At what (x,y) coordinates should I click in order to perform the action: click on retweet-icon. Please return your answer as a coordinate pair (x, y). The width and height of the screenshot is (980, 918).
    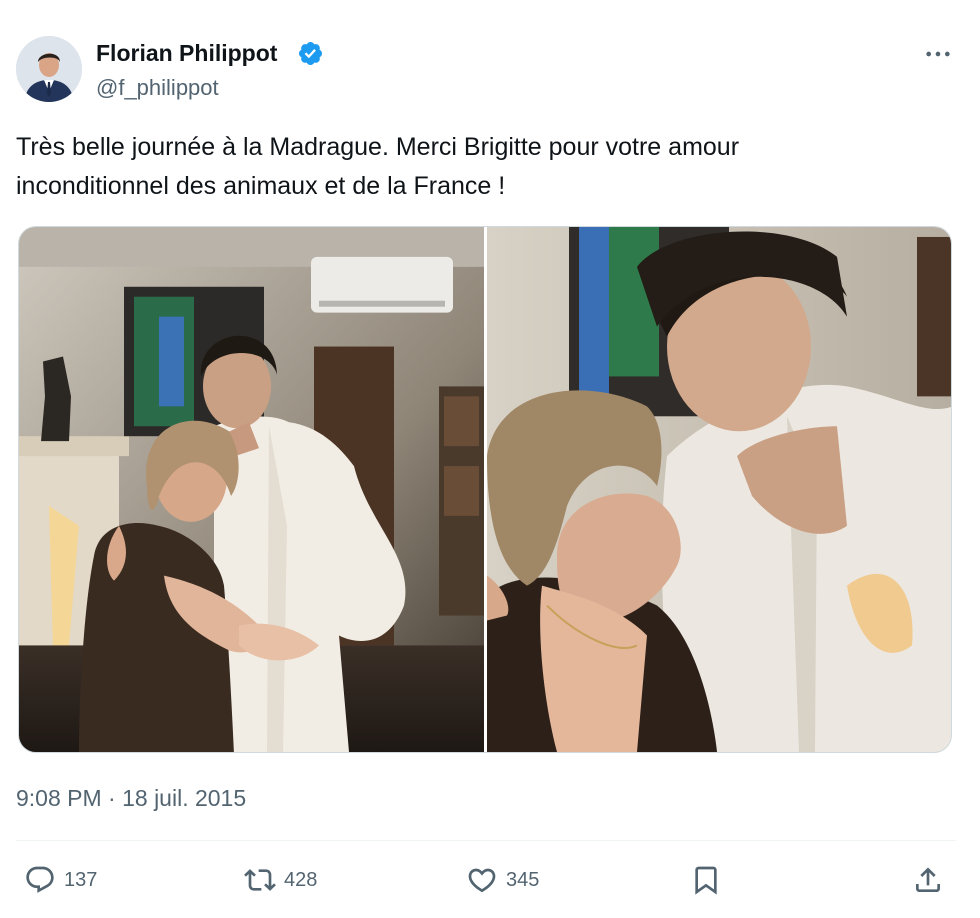
    Looking at the image, I should click on (260, 880).